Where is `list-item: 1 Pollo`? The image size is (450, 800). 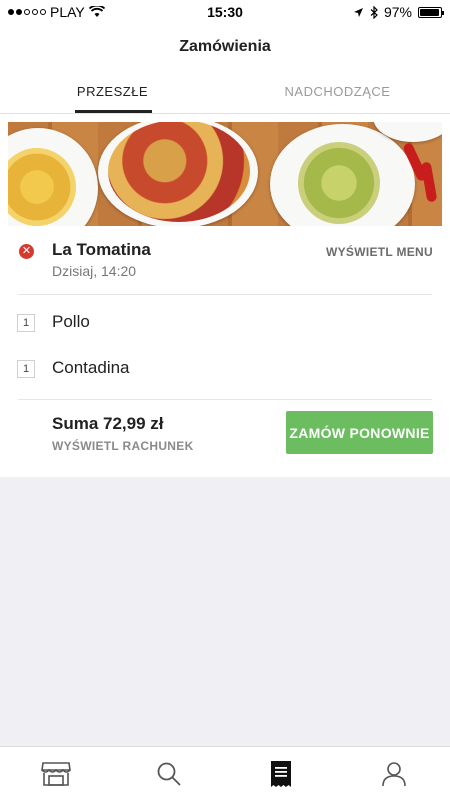 list-item: 1 Pollo is located at coordinates (225, 322).